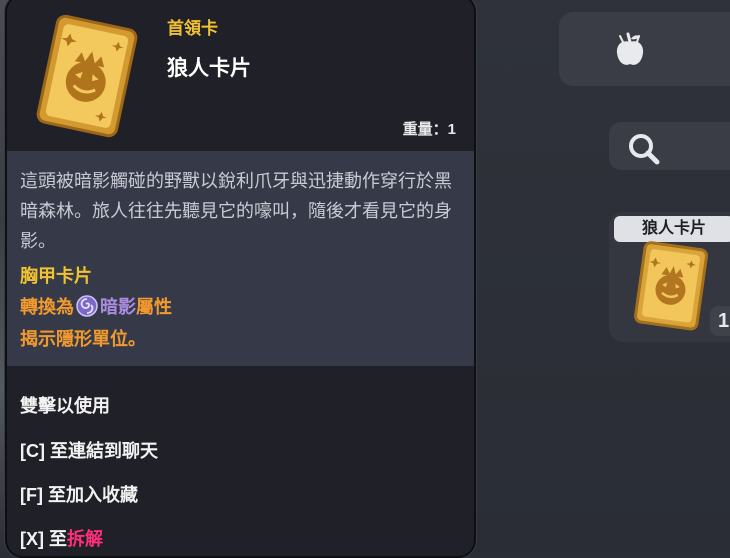  I want to click on dismantle-hint: [X] 至拆解, so click(61, 538).